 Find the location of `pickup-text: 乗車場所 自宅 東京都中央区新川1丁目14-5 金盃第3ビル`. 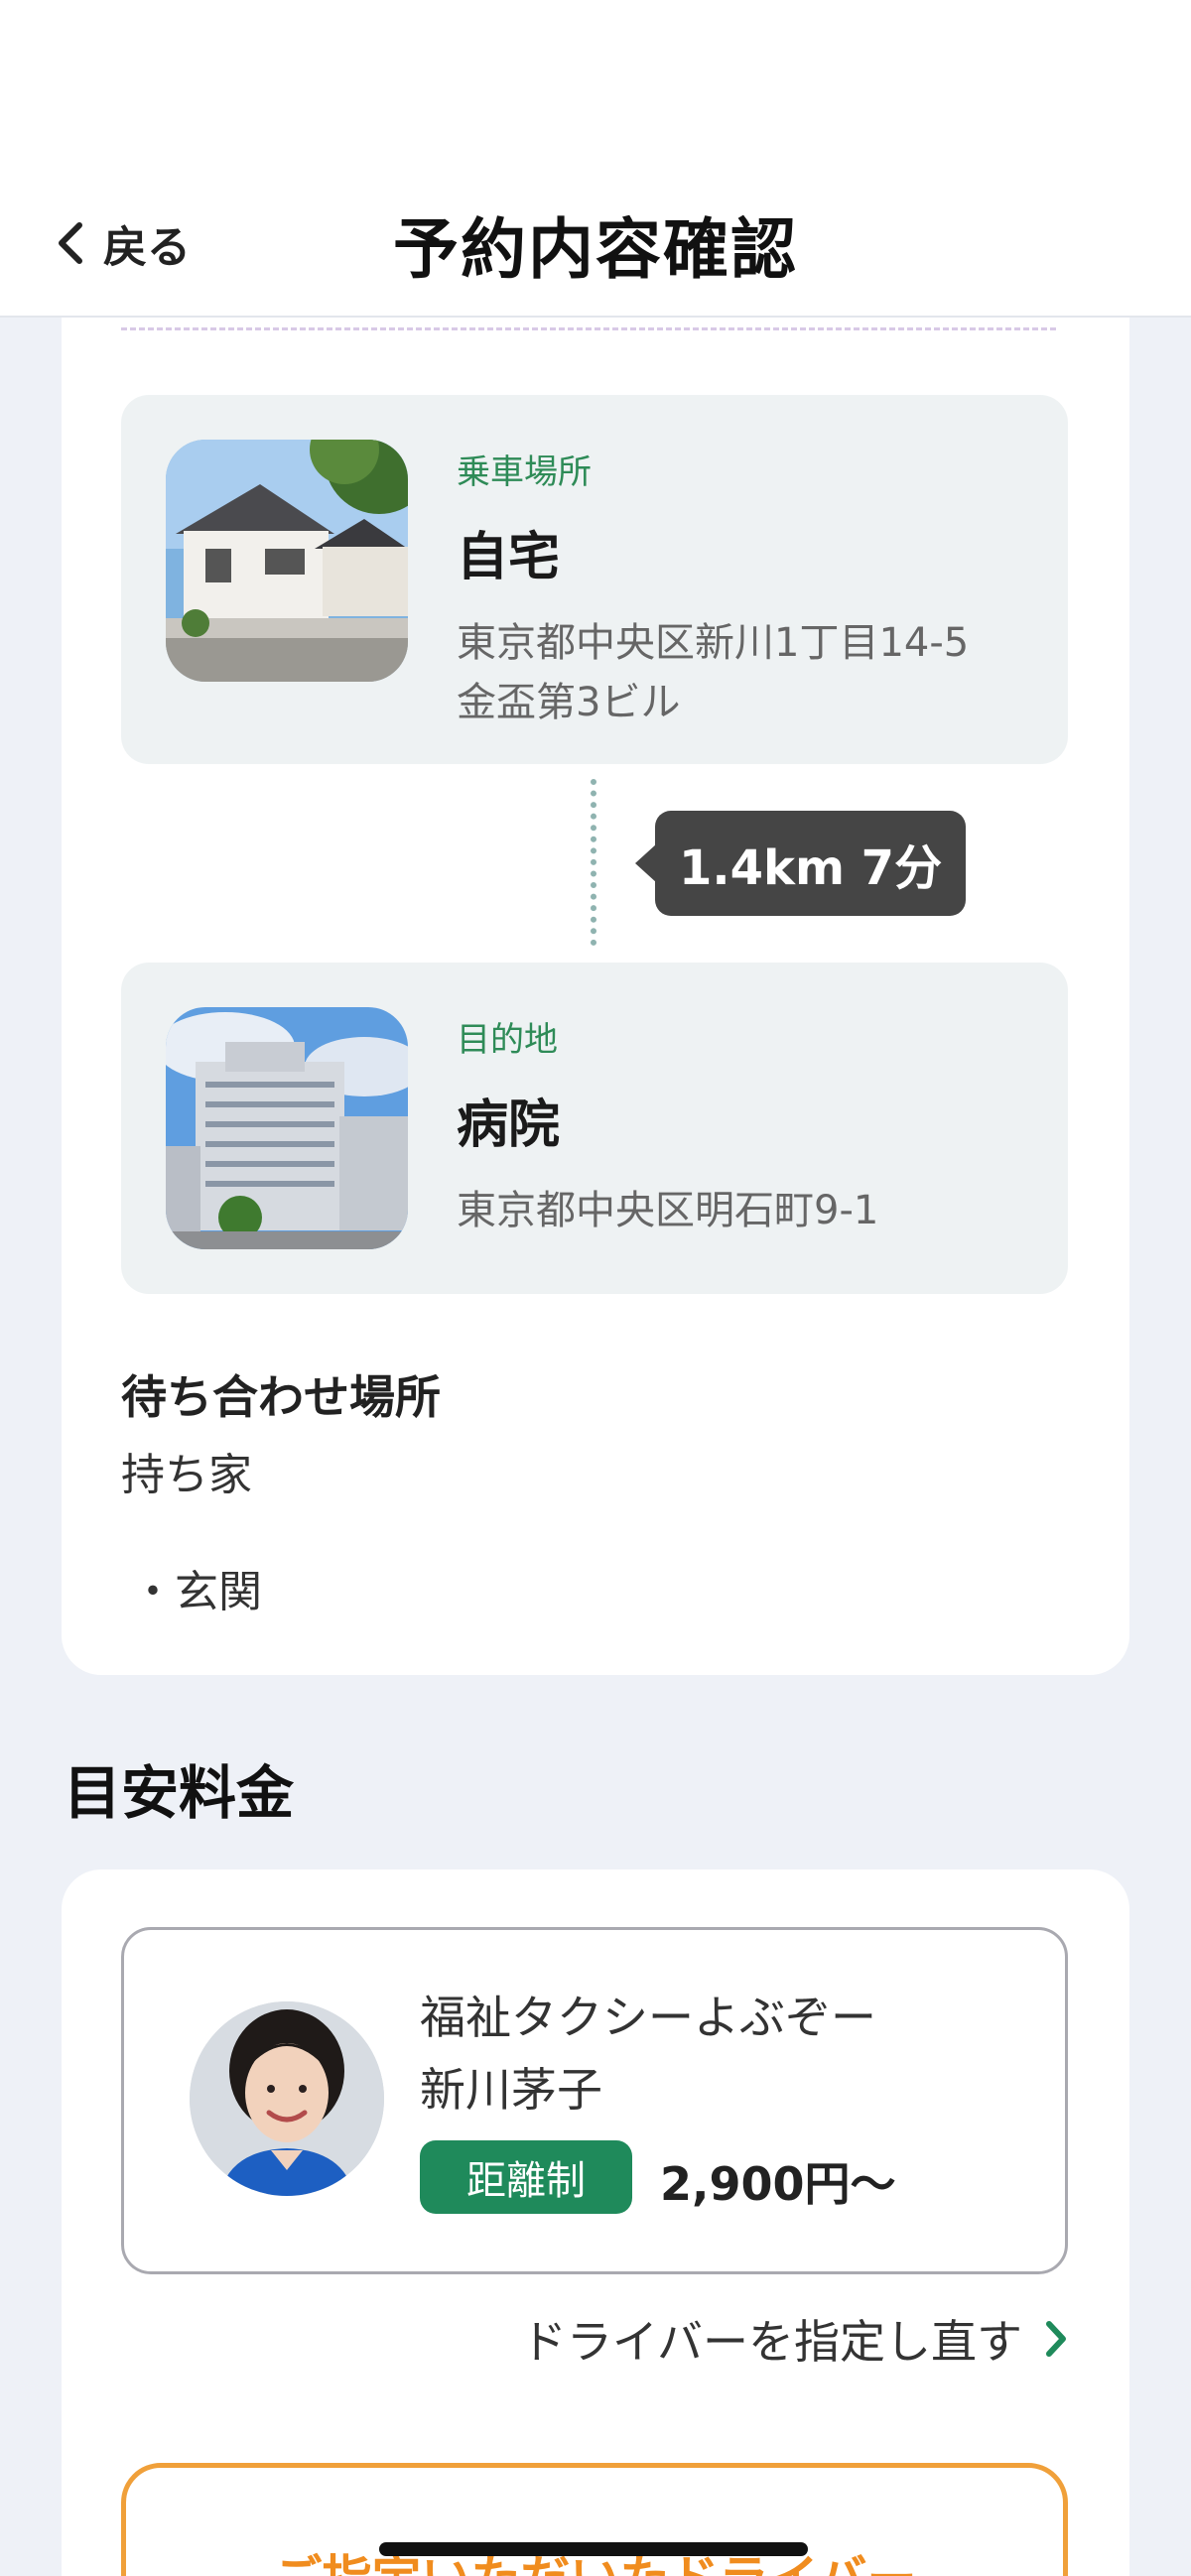

pickup-text: 乗車場所 自宅 東京都中央区新川1丁目14-5 金盃第3ビル is located at coordinates (748, 588).